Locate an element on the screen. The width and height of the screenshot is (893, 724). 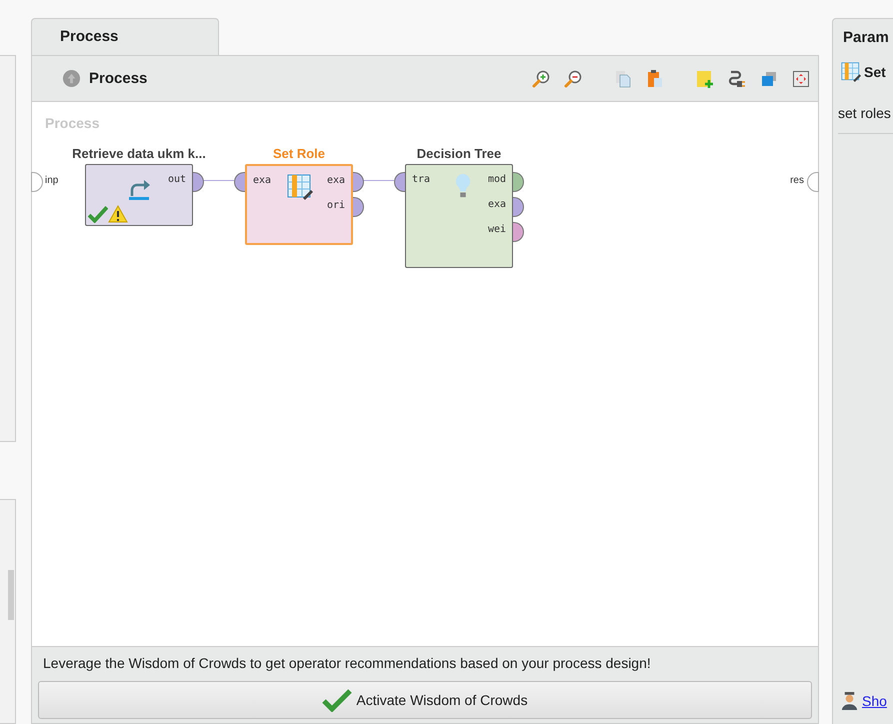
port-label: wei is located at coordinates (497, 229).